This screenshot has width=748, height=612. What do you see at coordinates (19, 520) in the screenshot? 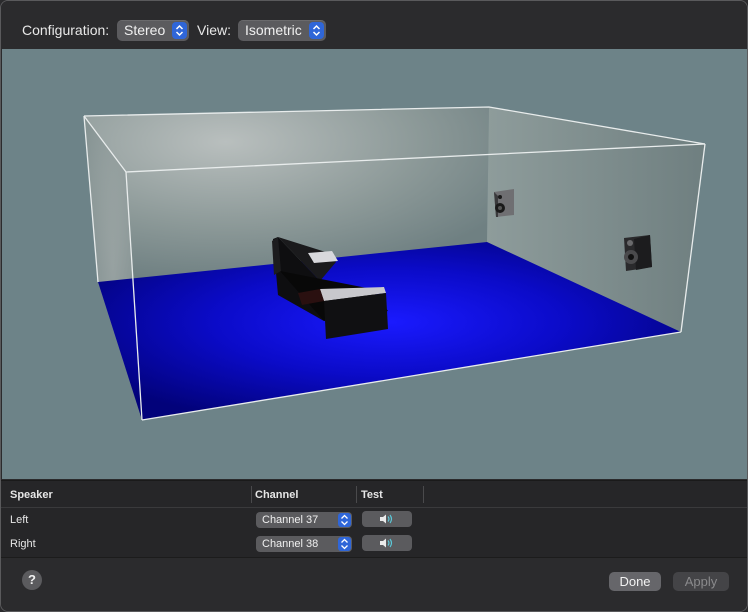
I see `speaker-name-cell: Left` at bounding box center [19, 520].